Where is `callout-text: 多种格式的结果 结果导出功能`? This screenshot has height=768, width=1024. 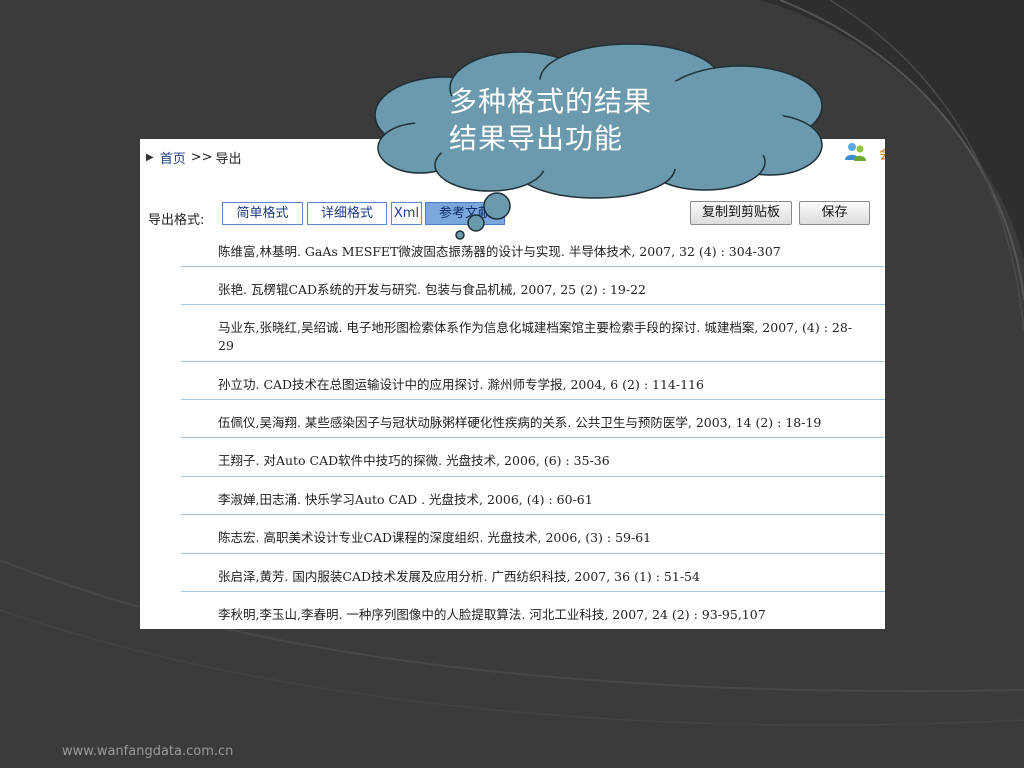
callout-text: 多种格式的结果 结果导出功能 is located at coordinates (579, 120).